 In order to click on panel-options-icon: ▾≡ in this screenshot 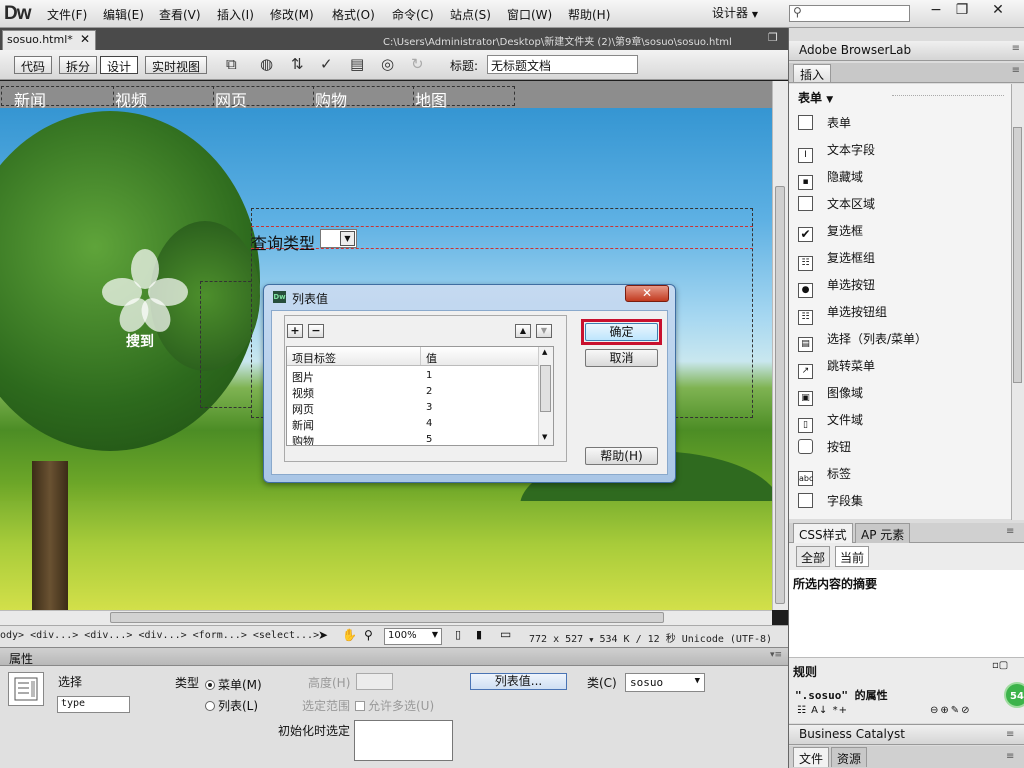, I will do `click(776, 655)`.